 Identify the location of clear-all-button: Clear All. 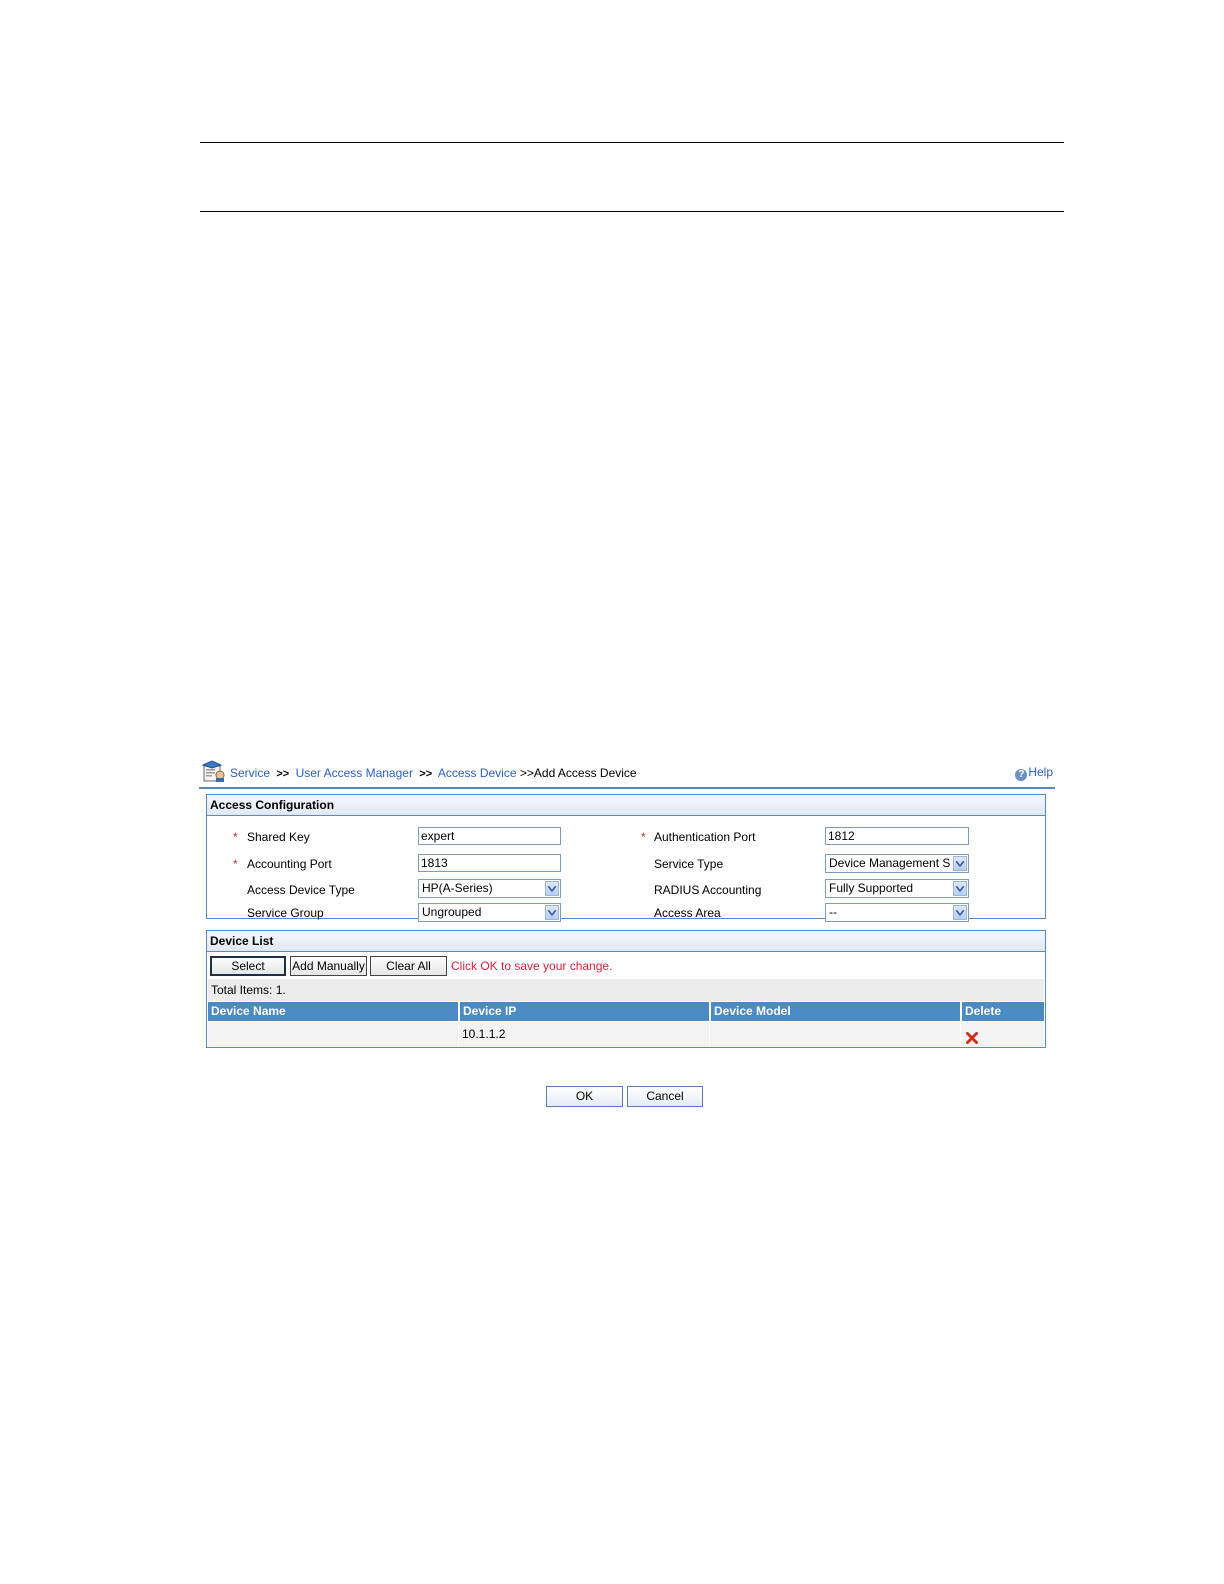
(408, 966).